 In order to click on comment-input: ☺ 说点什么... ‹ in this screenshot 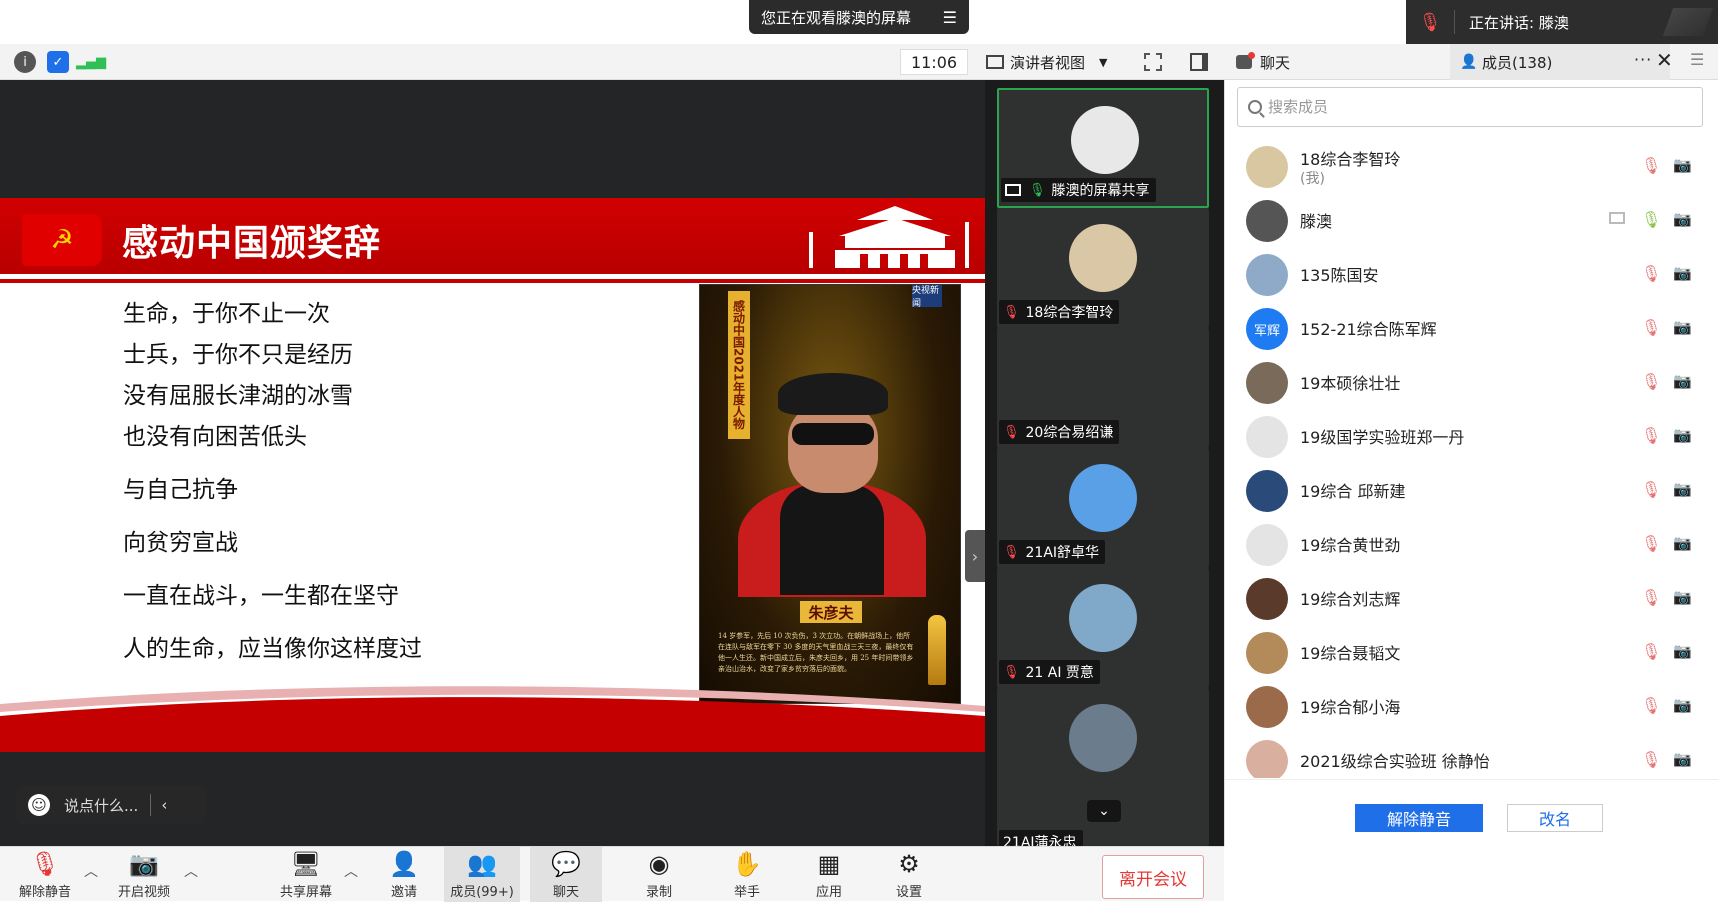, I will do `click(111, 805)`.